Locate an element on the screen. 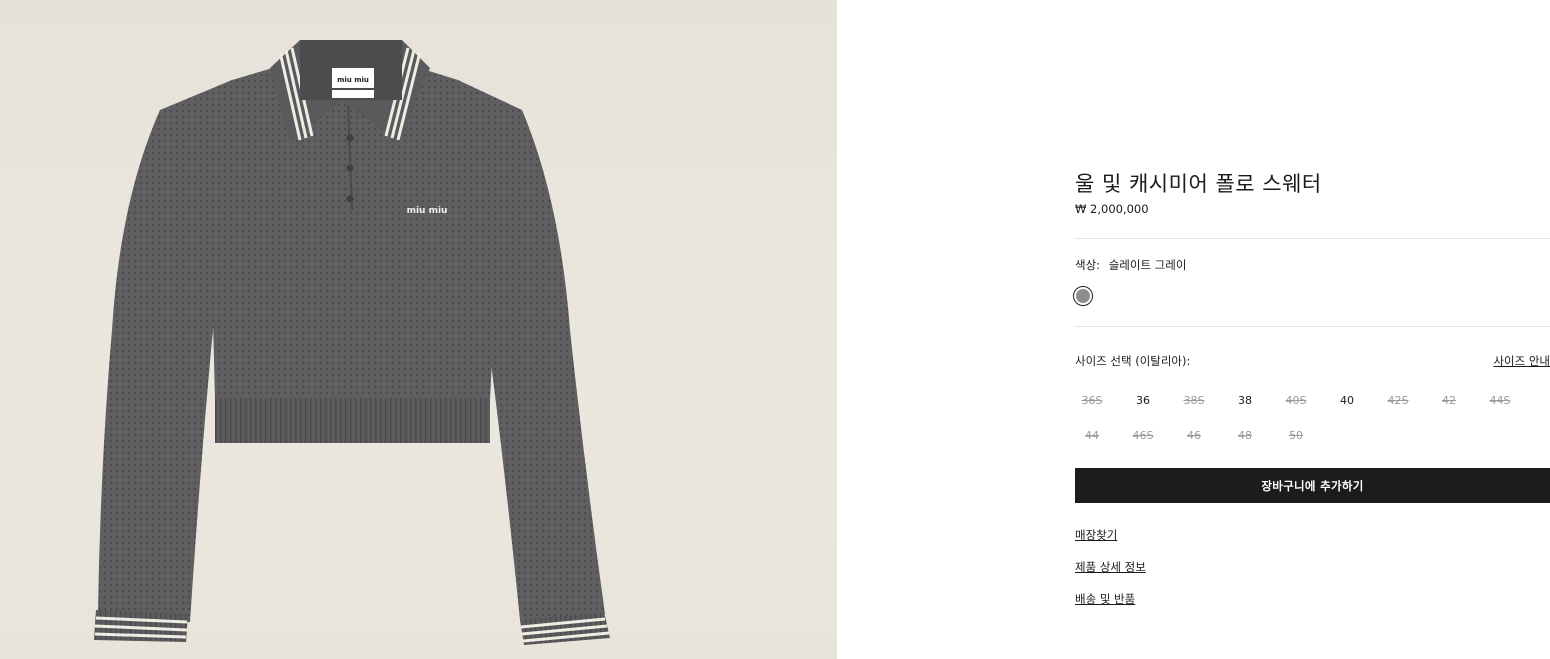  collar-label-logo: miu miu is located at coordinates (353, 80).